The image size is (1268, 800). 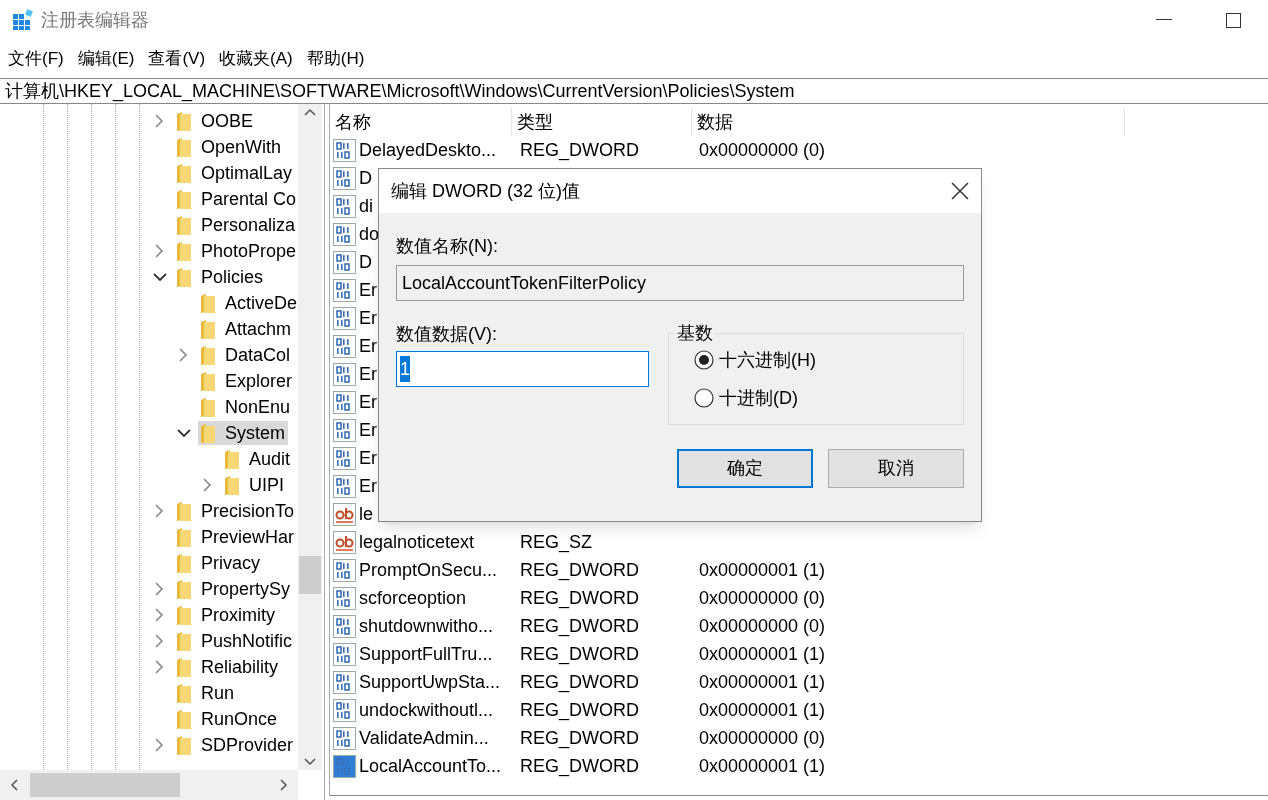 I want to click on scroll-right-icon, so click(x=284, y=785).